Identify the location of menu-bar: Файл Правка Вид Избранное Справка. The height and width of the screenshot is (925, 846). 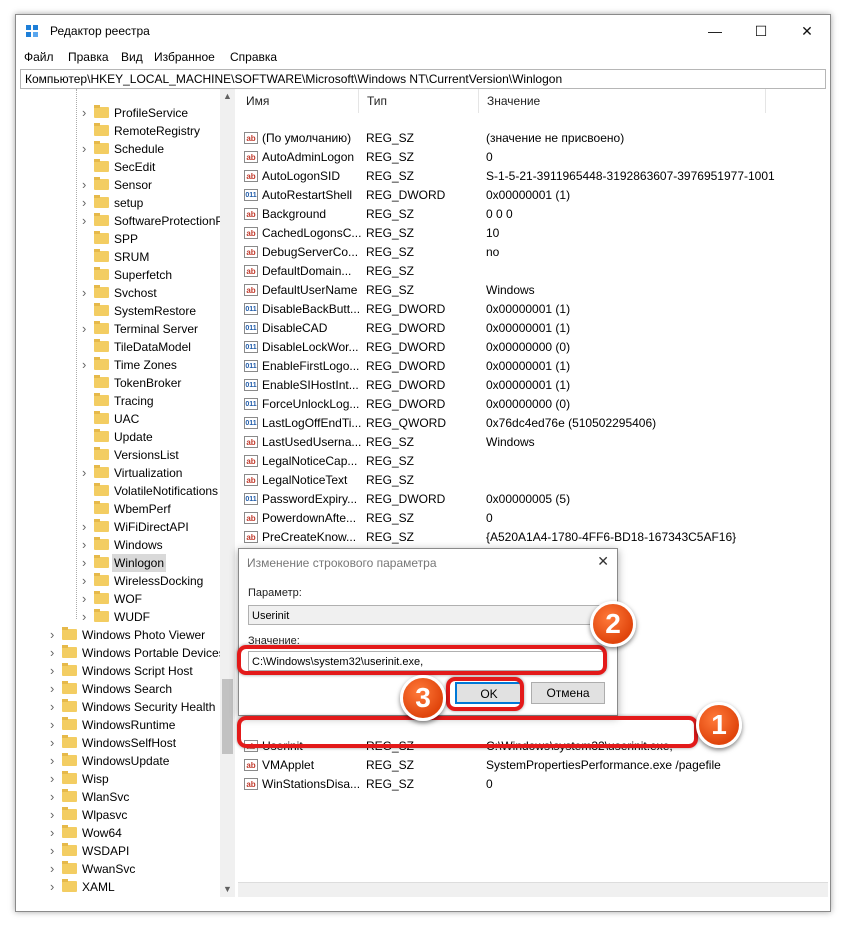
(423, 57).